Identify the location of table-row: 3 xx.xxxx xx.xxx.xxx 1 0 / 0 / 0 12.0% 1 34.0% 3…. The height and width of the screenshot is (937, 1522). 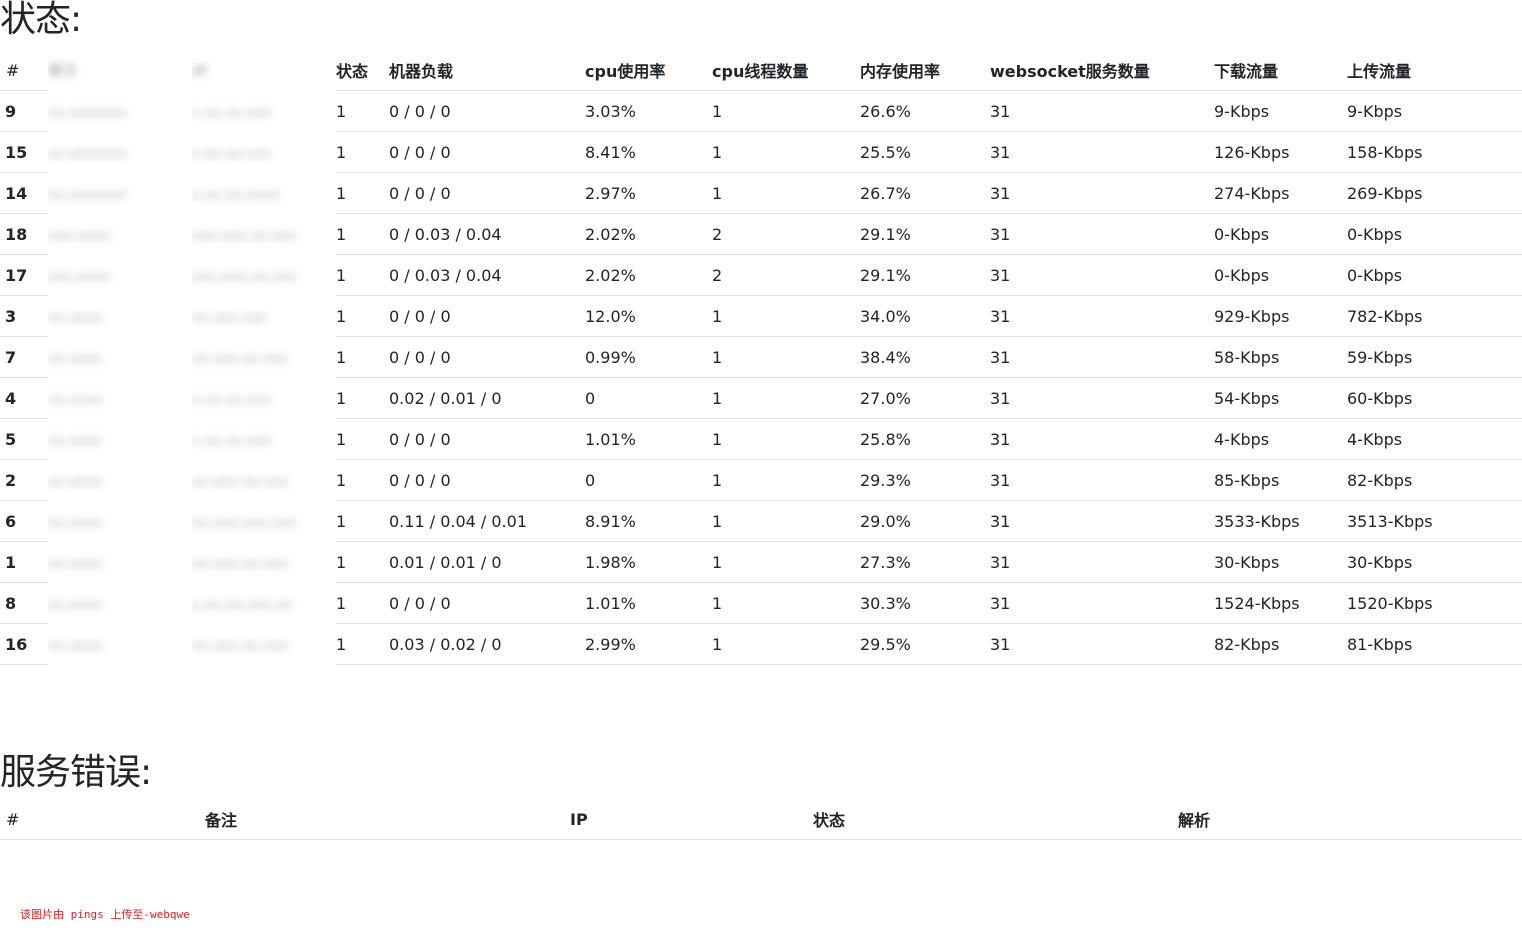
(761, 316).